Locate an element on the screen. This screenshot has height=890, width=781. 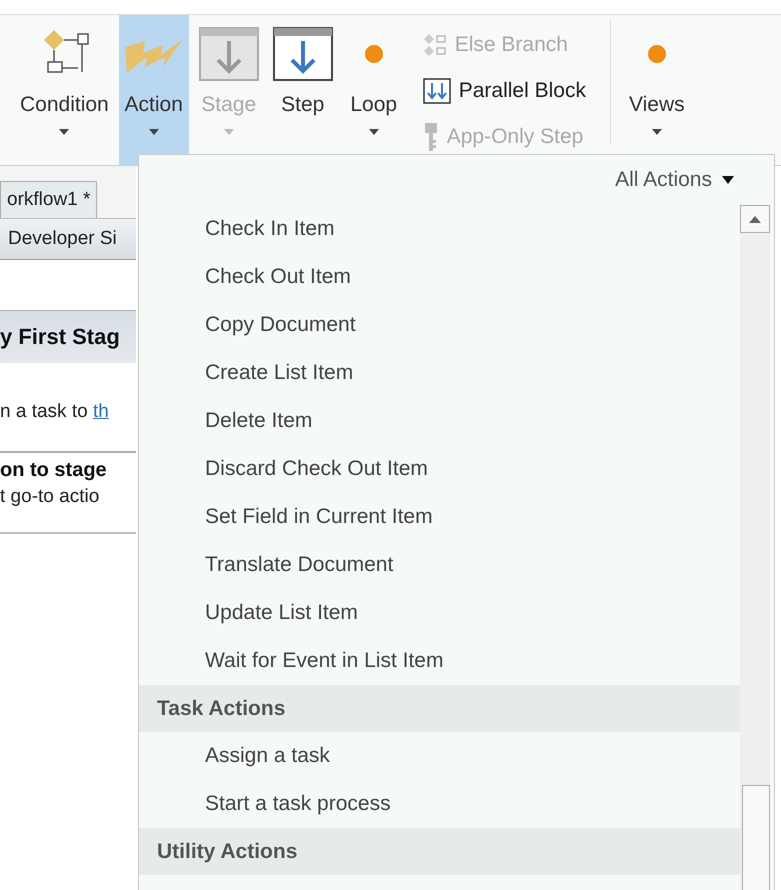
ribbon-button: Condition is located at coordinates (64, 90).